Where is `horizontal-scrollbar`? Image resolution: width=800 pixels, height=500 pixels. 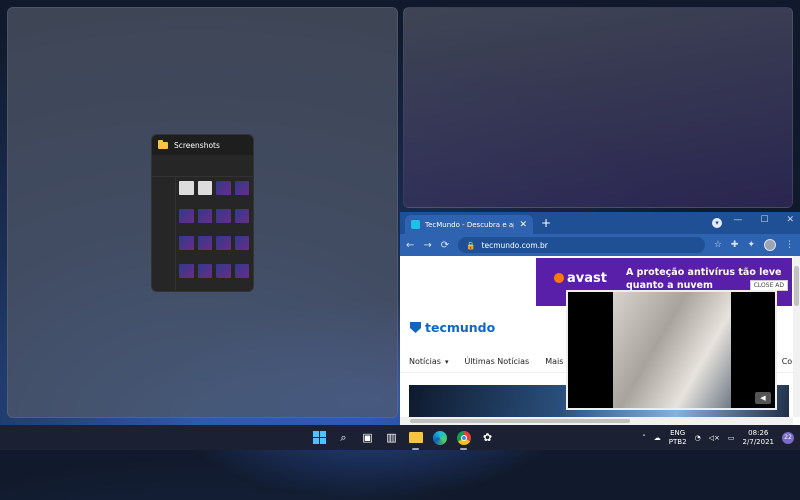
horizontal-scrollbar is located at coordinates (596, 421).